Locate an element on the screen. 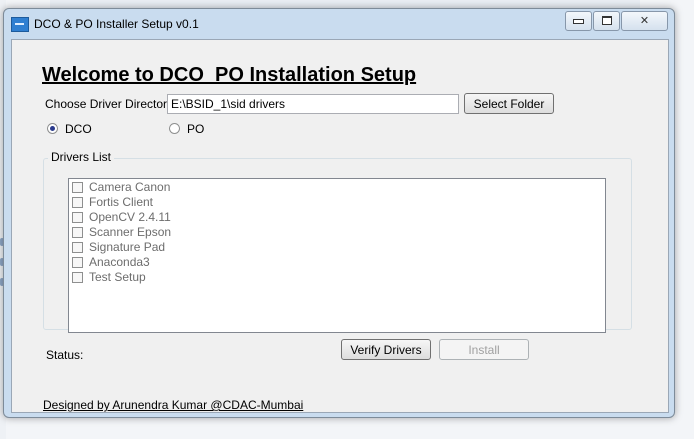 The image size is (694, 439). credit-text: Designed by Arunendra Kumar @CDAC-Mumbai is located at coordinates (173, 405).